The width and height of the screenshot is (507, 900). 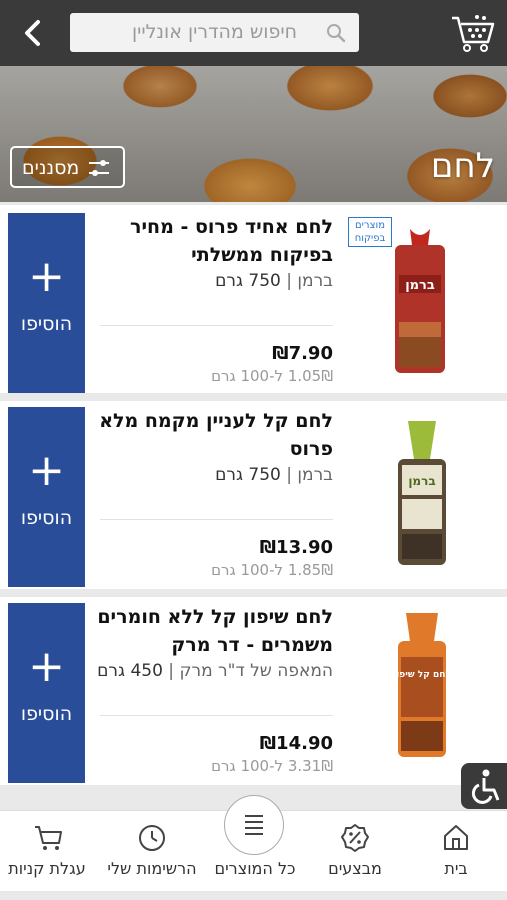 I want to click on category-title: לחם, so click(x=462, y=166).